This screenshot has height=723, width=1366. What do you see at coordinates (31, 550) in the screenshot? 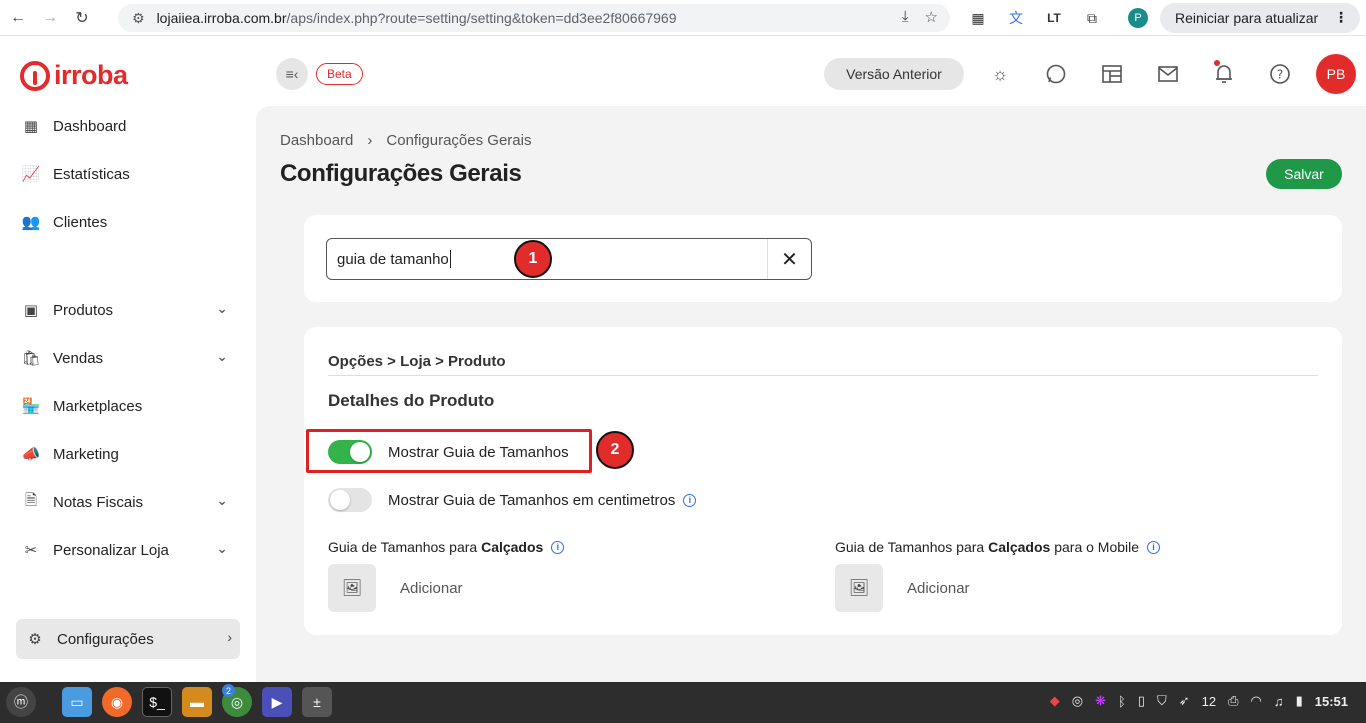
I see `customize-icon: ✂` at bounding box center [31, 550].